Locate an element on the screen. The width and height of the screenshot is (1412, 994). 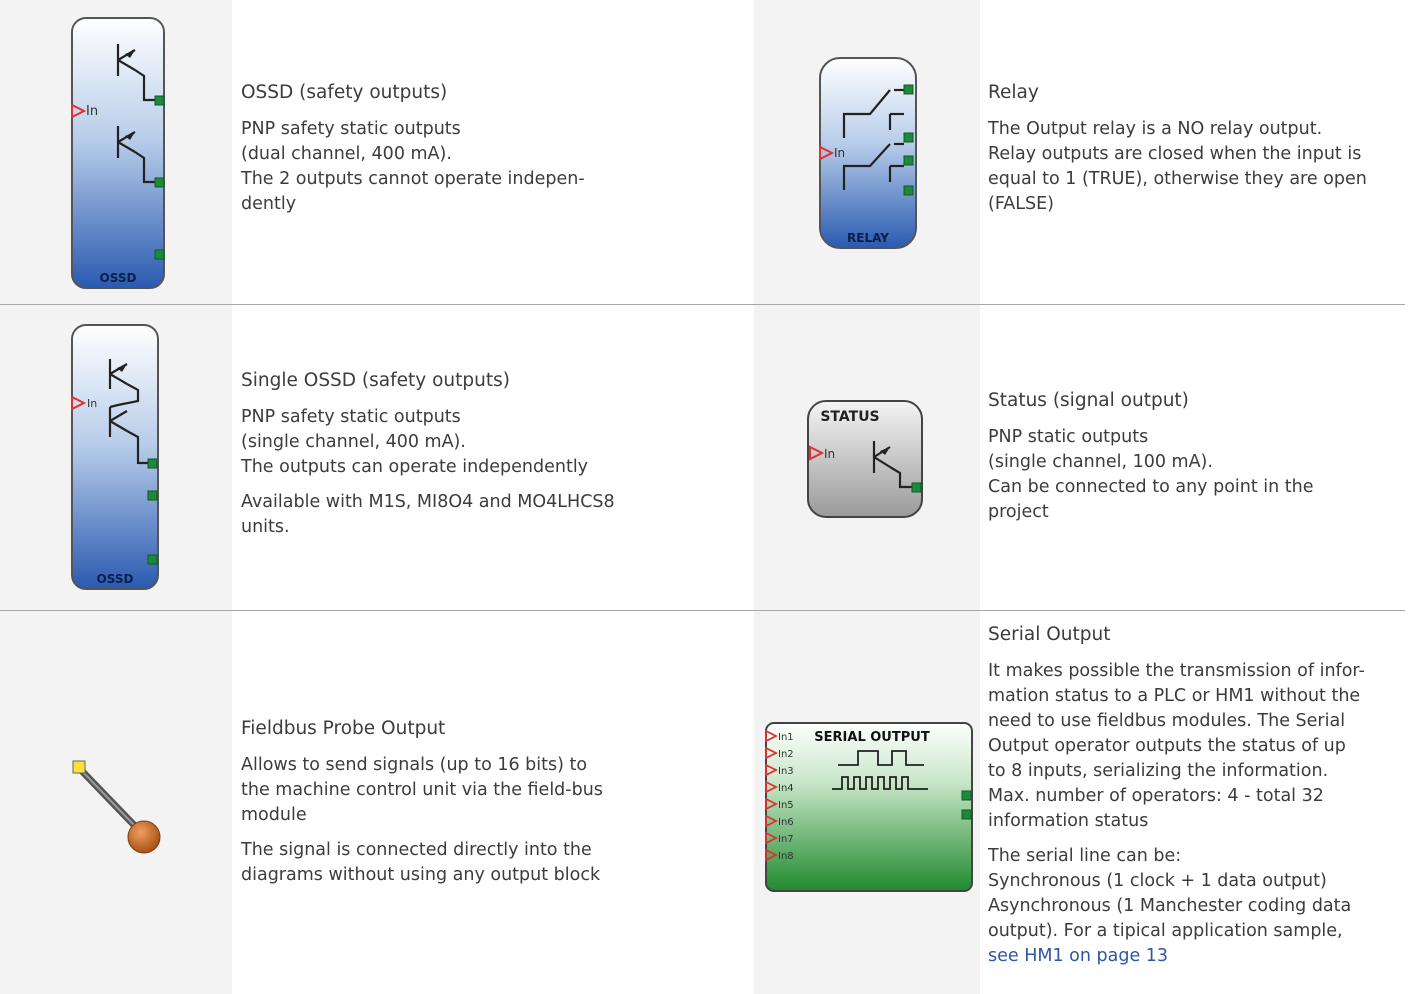
item-title: OSSD (safety outputs) is located at coordinates (344, 92).